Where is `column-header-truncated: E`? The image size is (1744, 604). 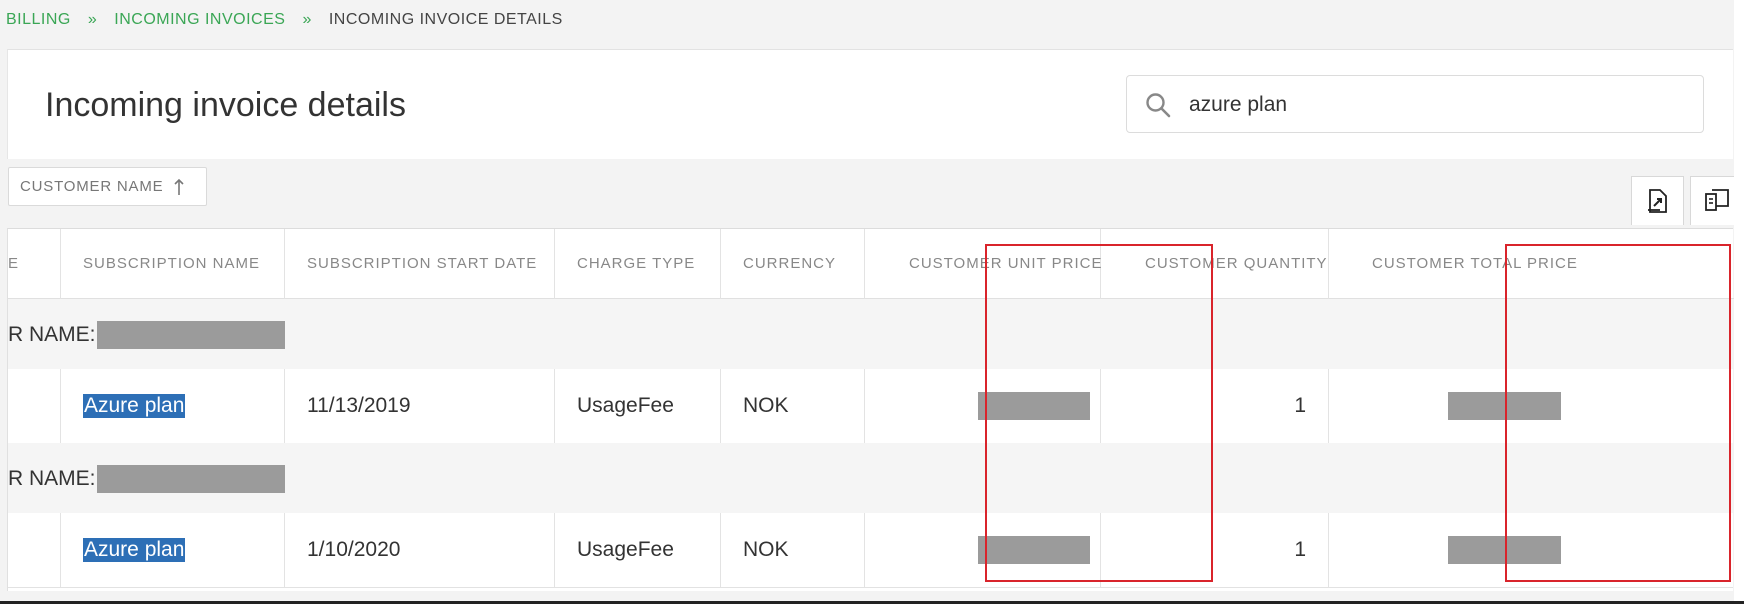 column-header-truncated: E is located at coordinates (34, 264).